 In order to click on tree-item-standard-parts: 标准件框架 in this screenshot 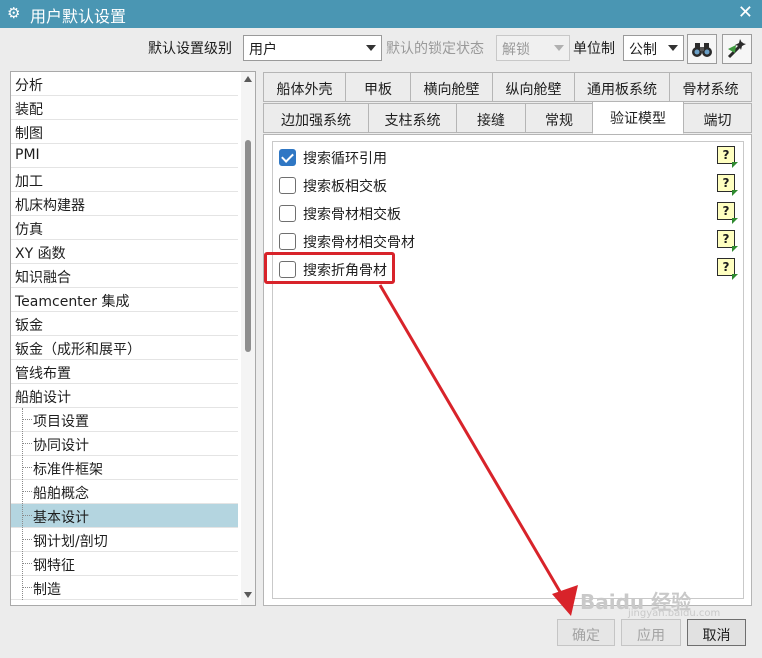, I will do `click(124, 468)`.